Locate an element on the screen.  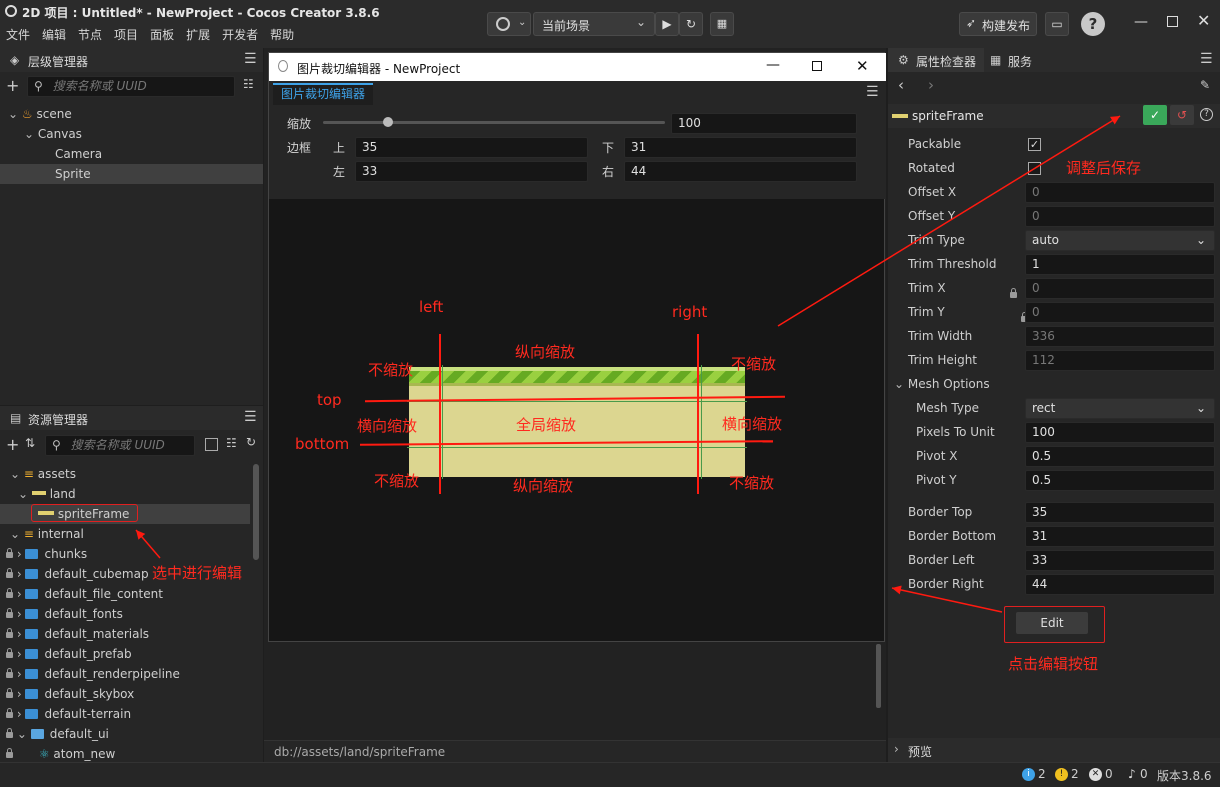
arrow-to-inspector is located at coordinates (947, 599).